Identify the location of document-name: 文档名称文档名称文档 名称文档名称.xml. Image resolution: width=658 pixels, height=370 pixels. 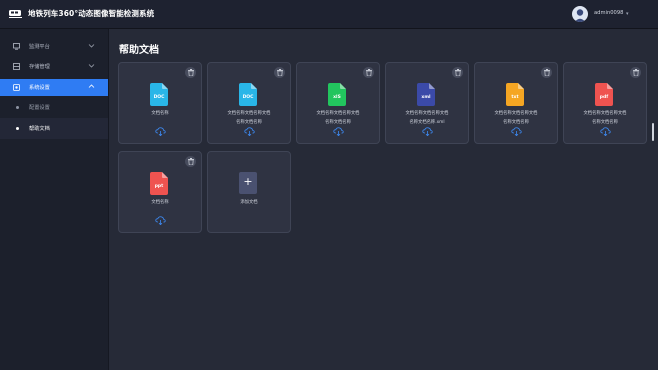
(427, 118).